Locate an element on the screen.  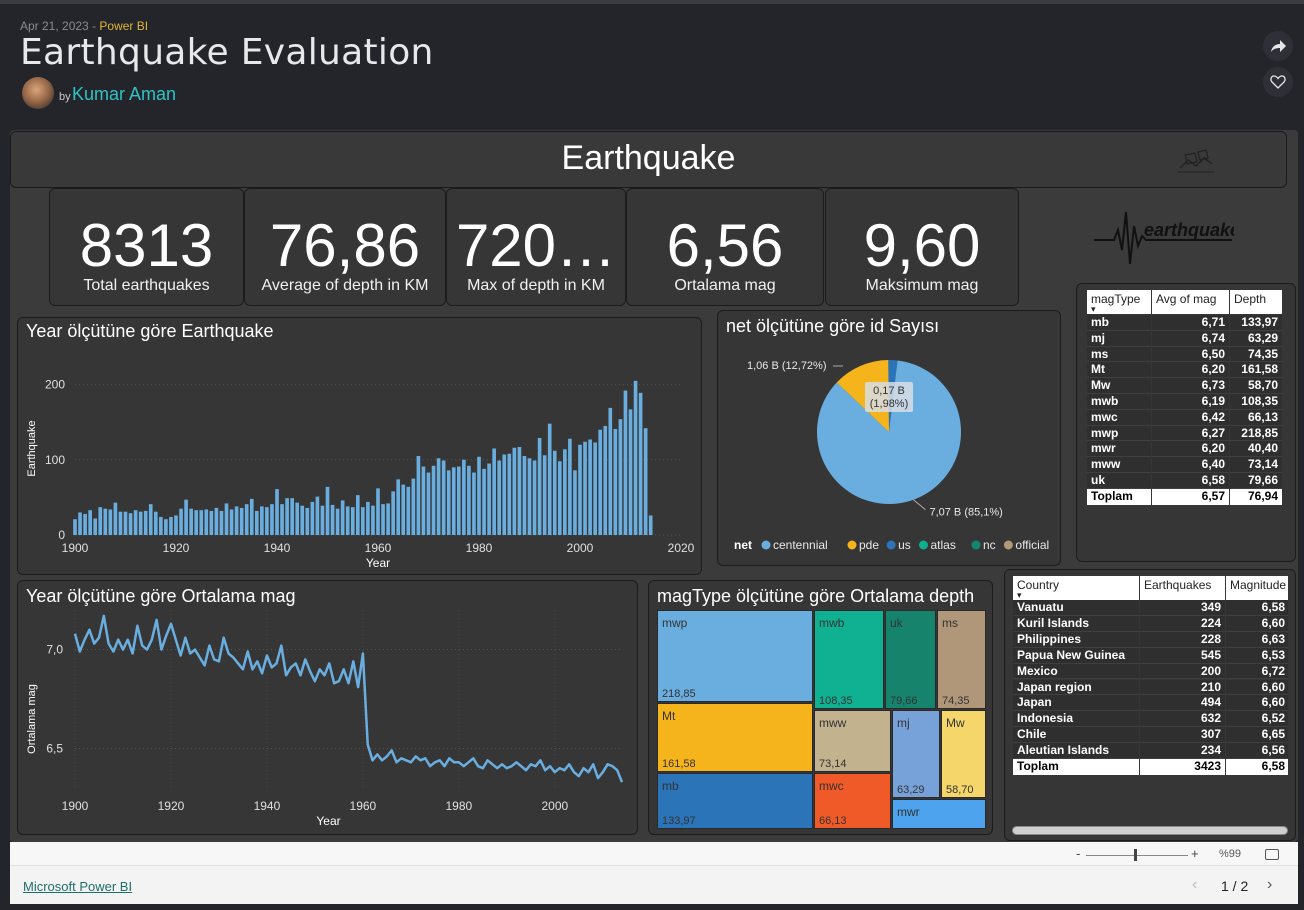
zoom-out-button: - is located at coordinates (1078, 853).